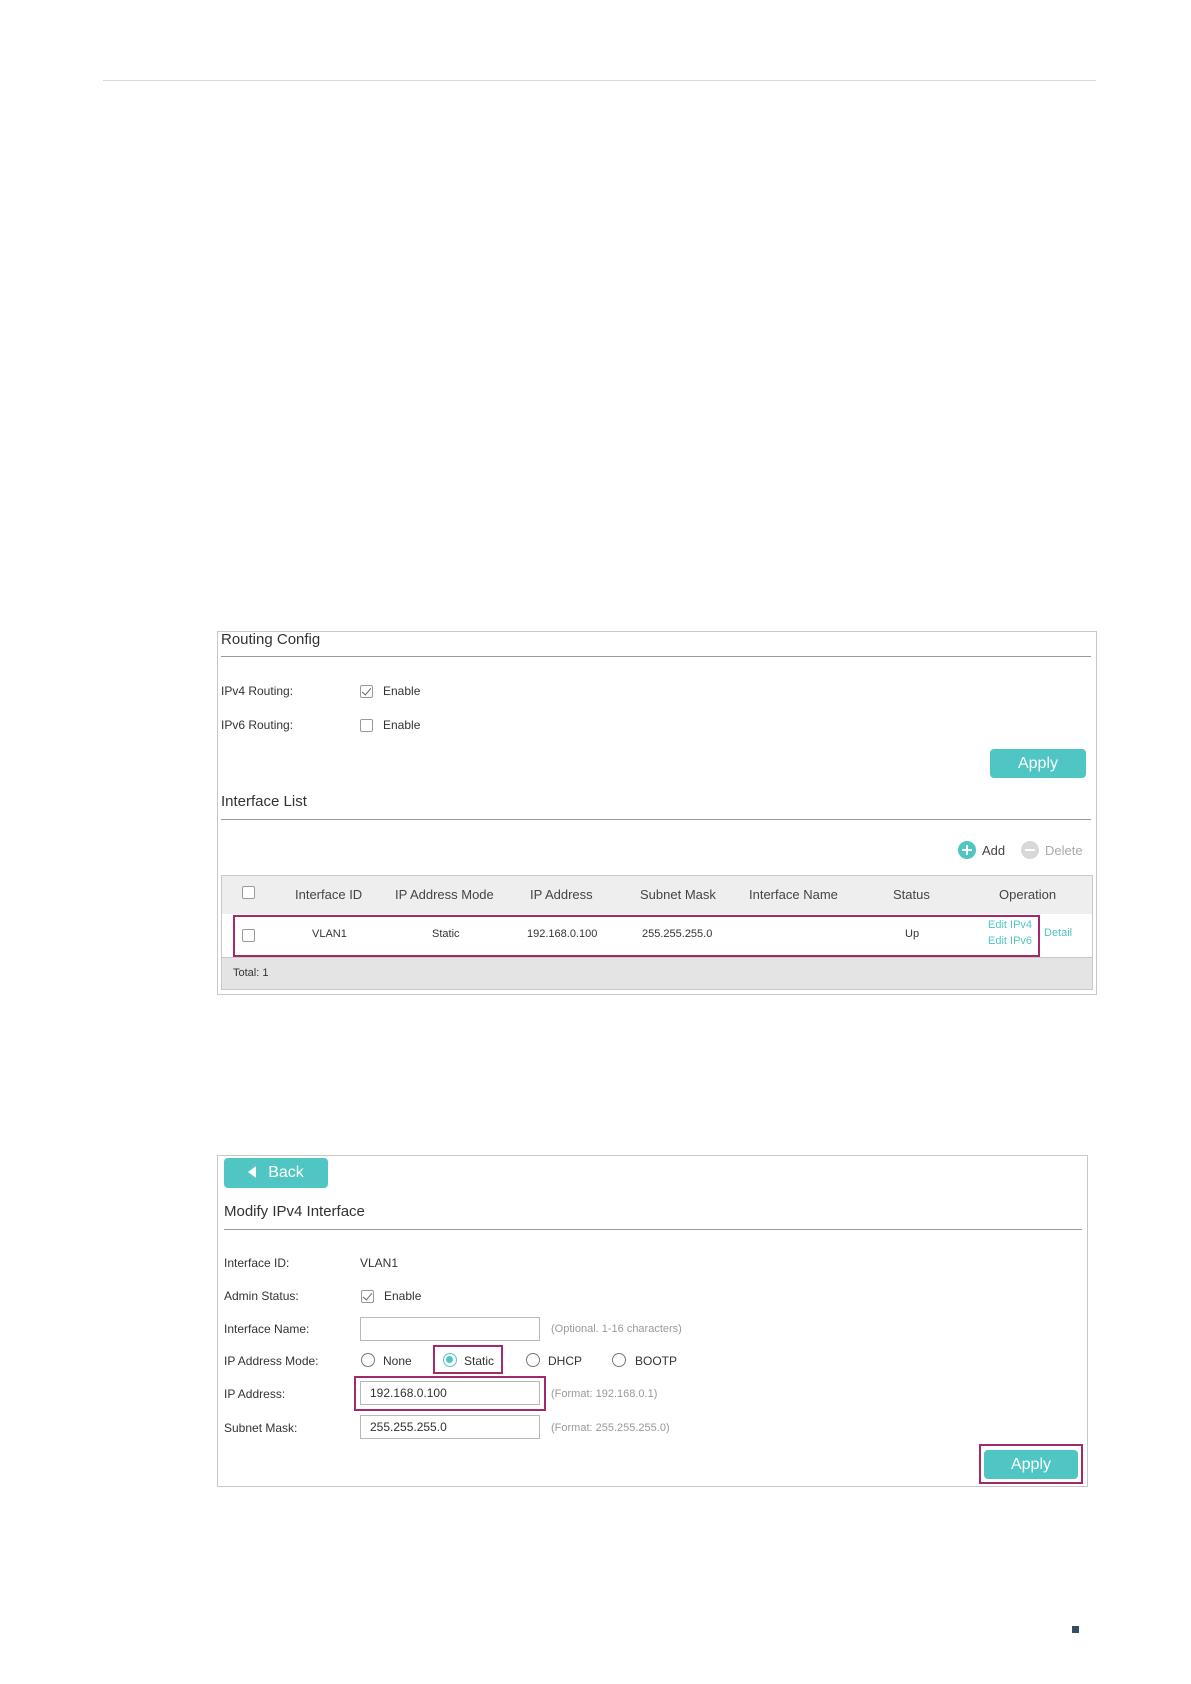 Image resolution: width=1191 pixels, height=1684 pixels. Describe the element at coordinates (403, 1296) in the screenshot. I see `admin-status-enable-label: Enable` at that location.